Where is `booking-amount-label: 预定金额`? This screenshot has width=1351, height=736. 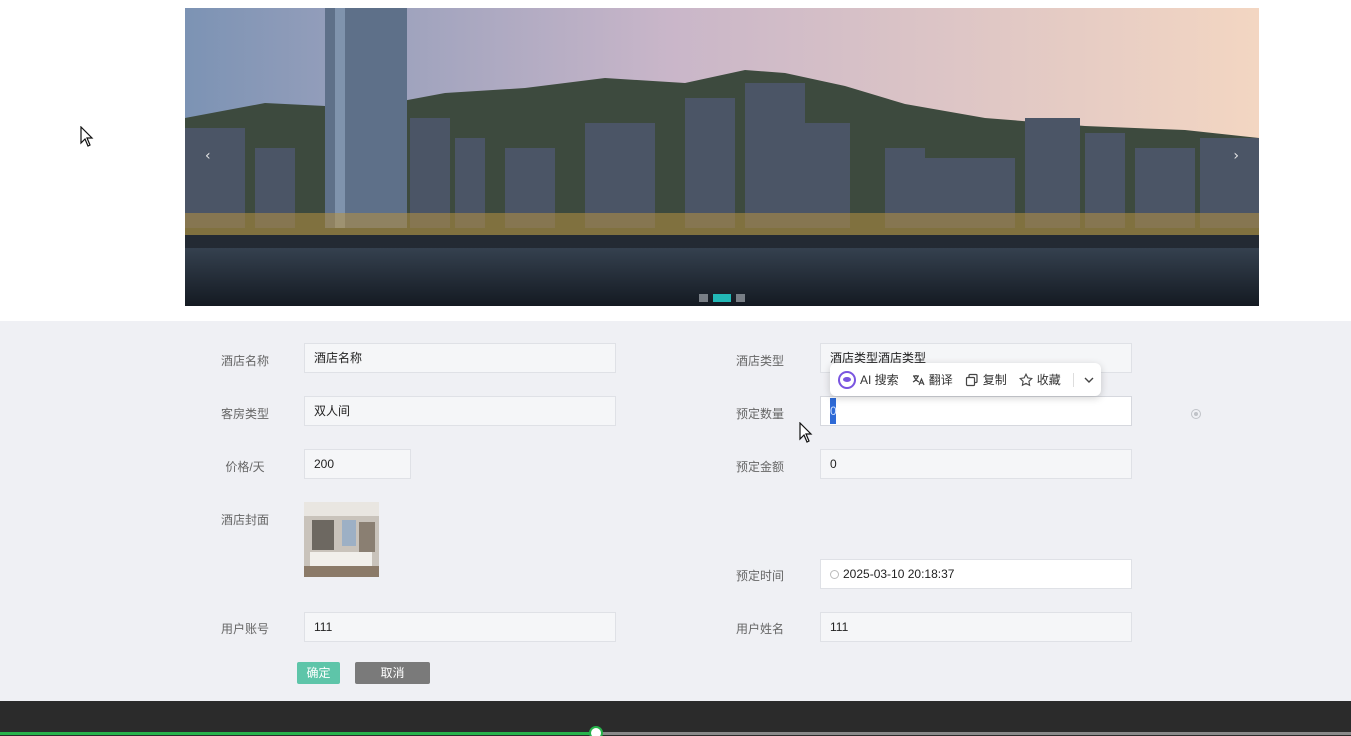 booking-amount-label: 预定金额 is located at coordinates (759, 467).